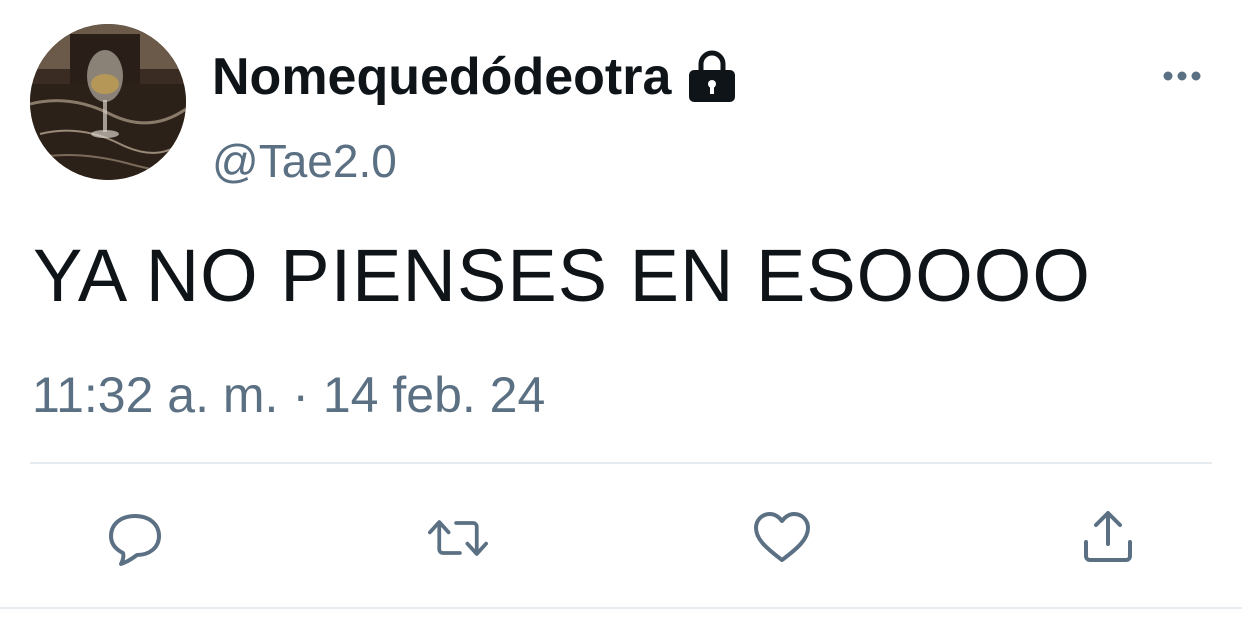  Describe the element at coordinates (621, 608) in the screenshot. I see `bottom-divider` at that location.